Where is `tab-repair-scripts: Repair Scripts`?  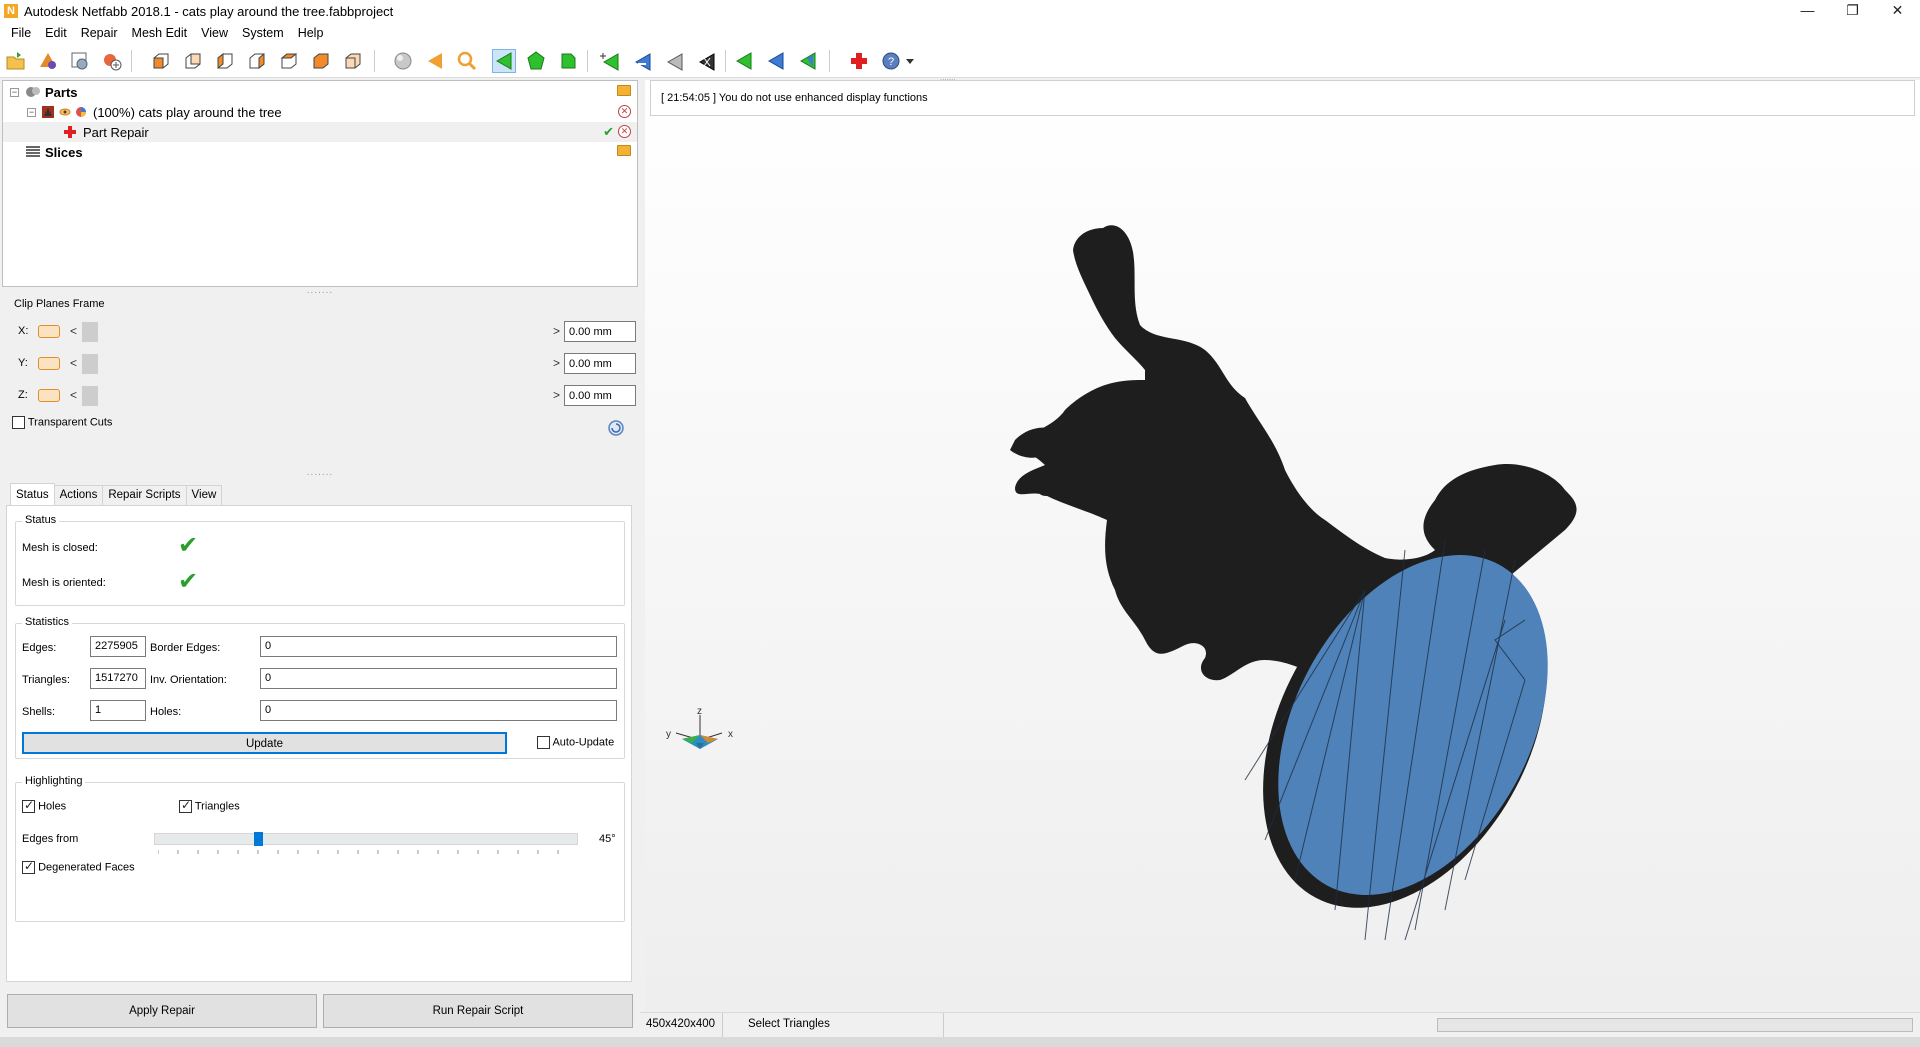
tab-repair-scripts: Repair Scripts is located at coordinates (144, 495).